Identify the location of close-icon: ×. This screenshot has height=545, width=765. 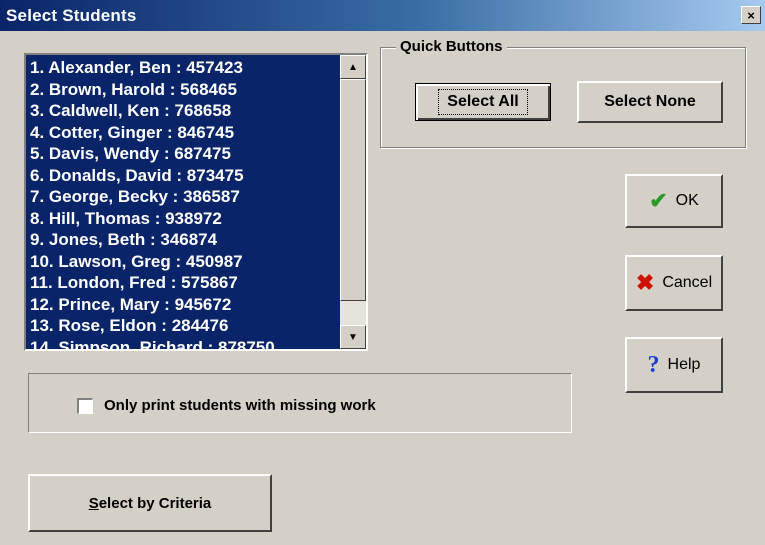
(751, 15).